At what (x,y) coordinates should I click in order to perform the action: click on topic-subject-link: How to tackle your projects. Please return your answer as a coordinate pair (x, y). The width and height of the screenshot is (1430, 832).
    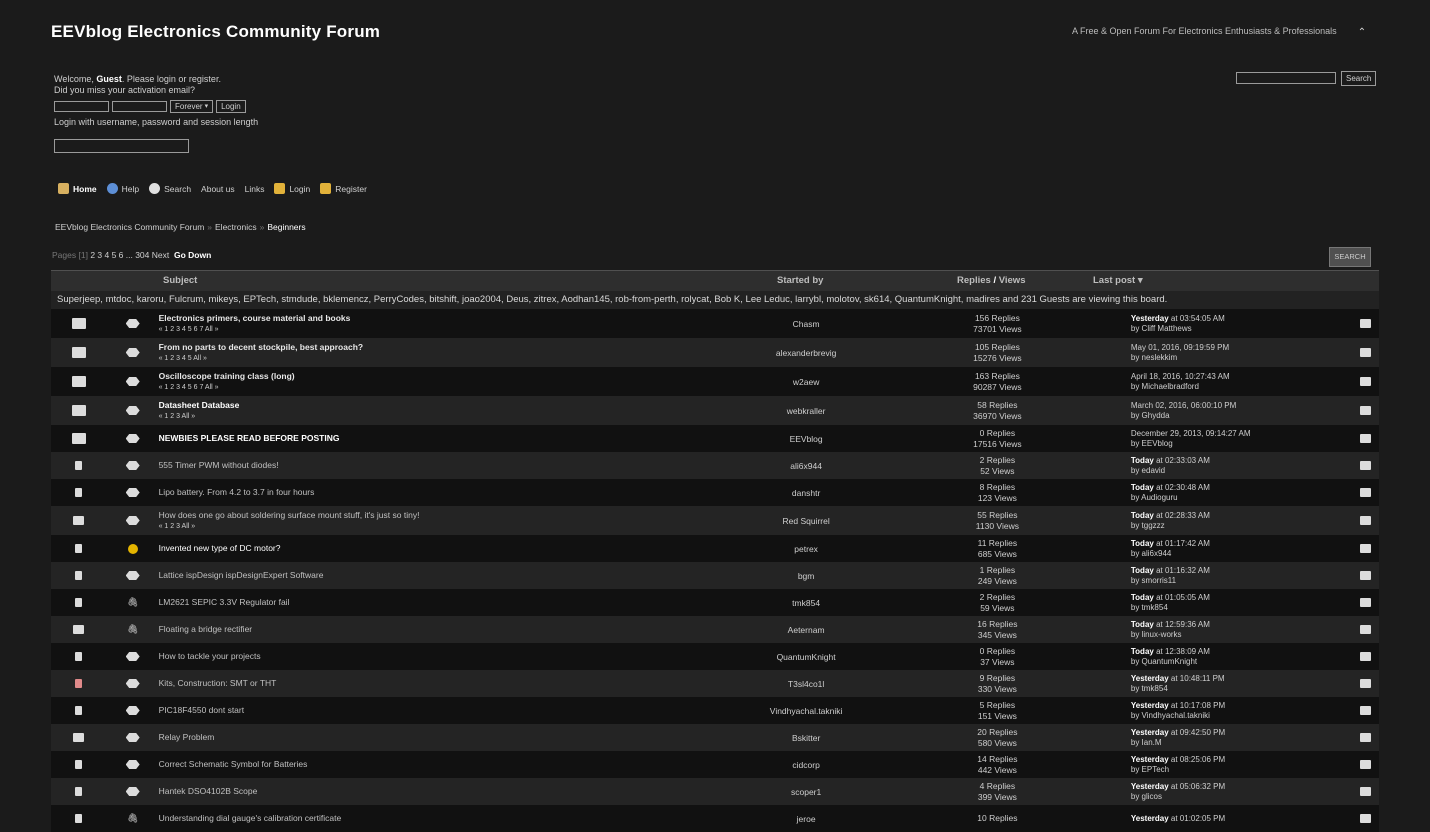
    Looking at the image, I should click on (454, 656).